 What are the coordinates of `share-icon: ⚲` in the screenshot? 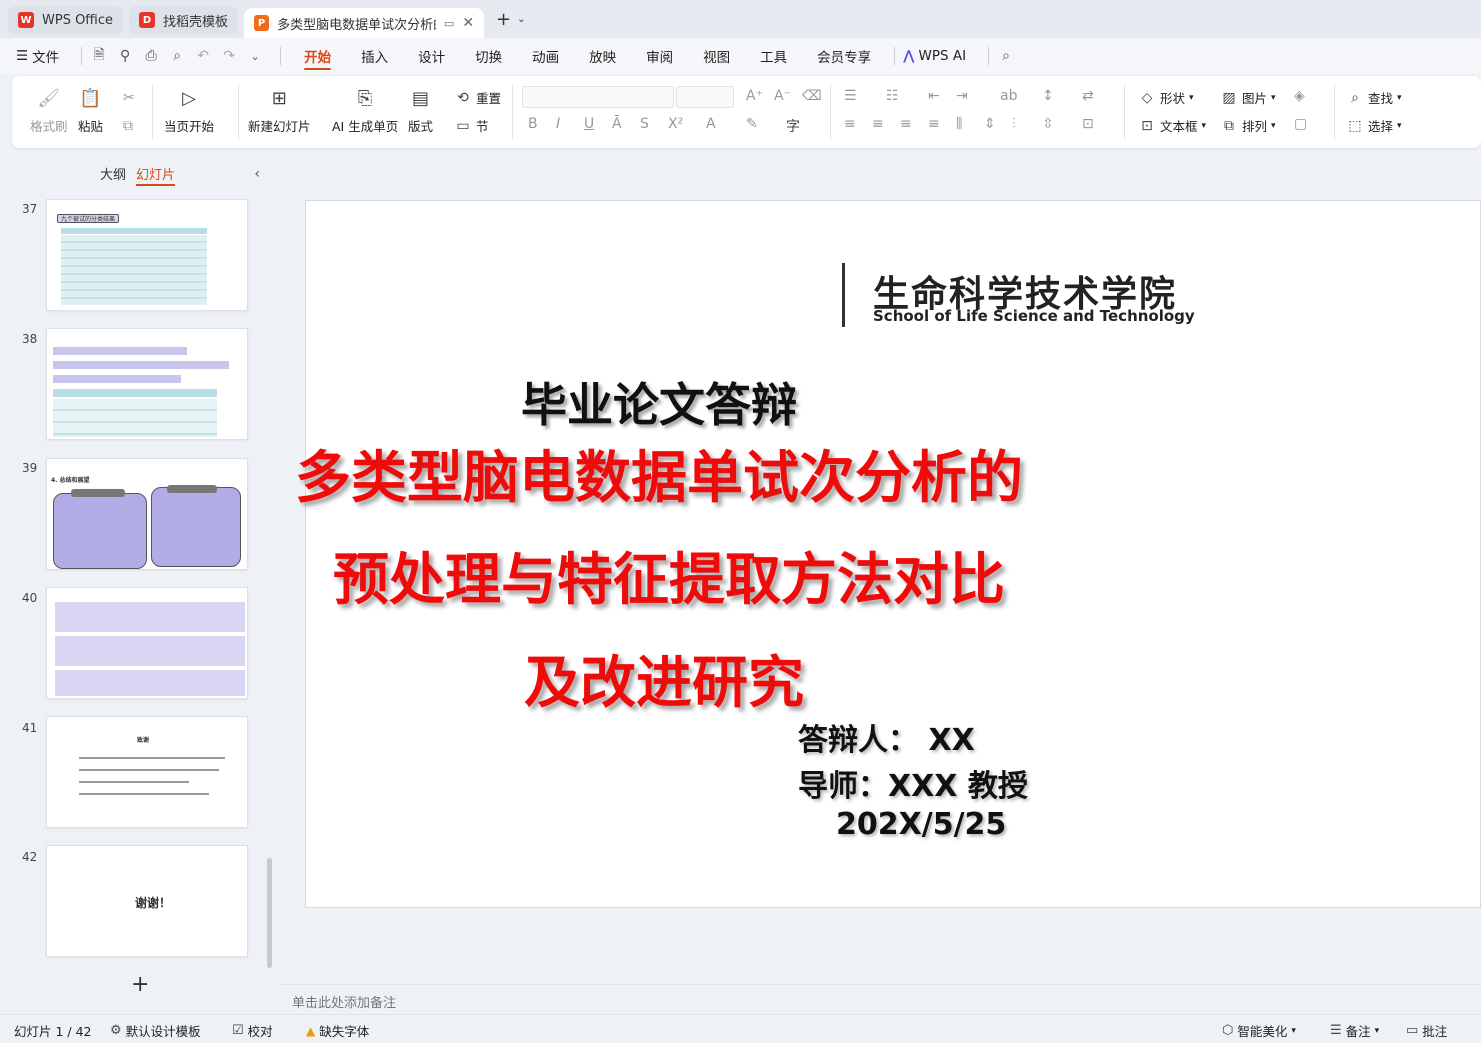 It's located at (125, 56).